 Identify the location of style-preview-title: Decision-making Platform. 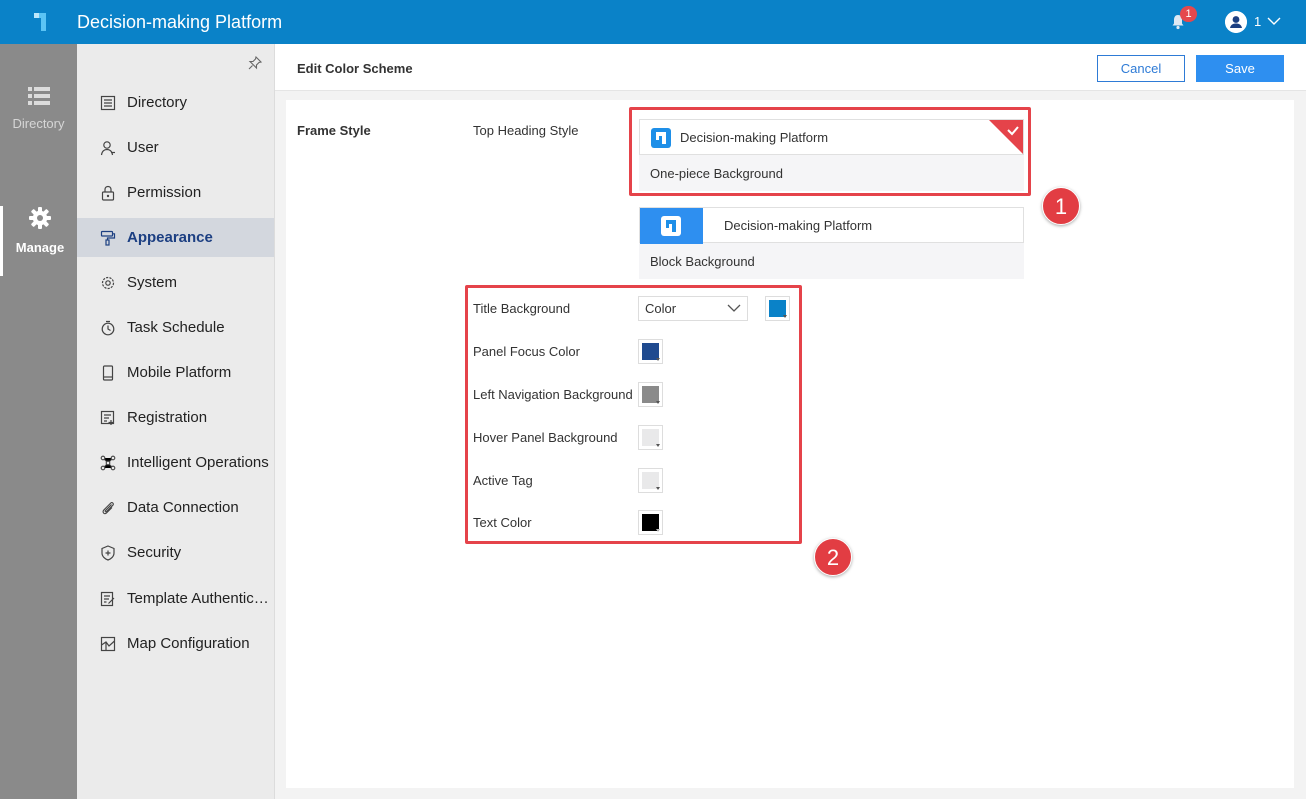
(798, 225).